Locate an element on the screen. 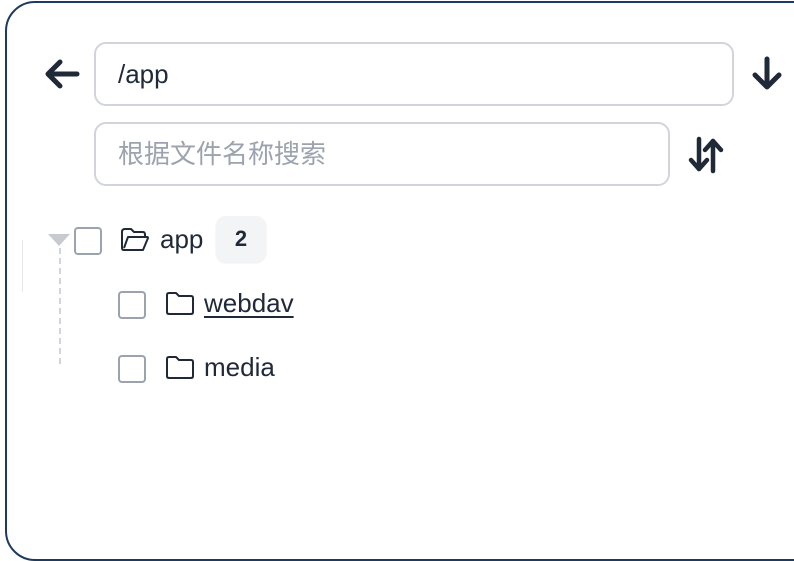 The width and height of the screenshot is (794, 561). folder-open-icon is located at coordinates (135, 239).